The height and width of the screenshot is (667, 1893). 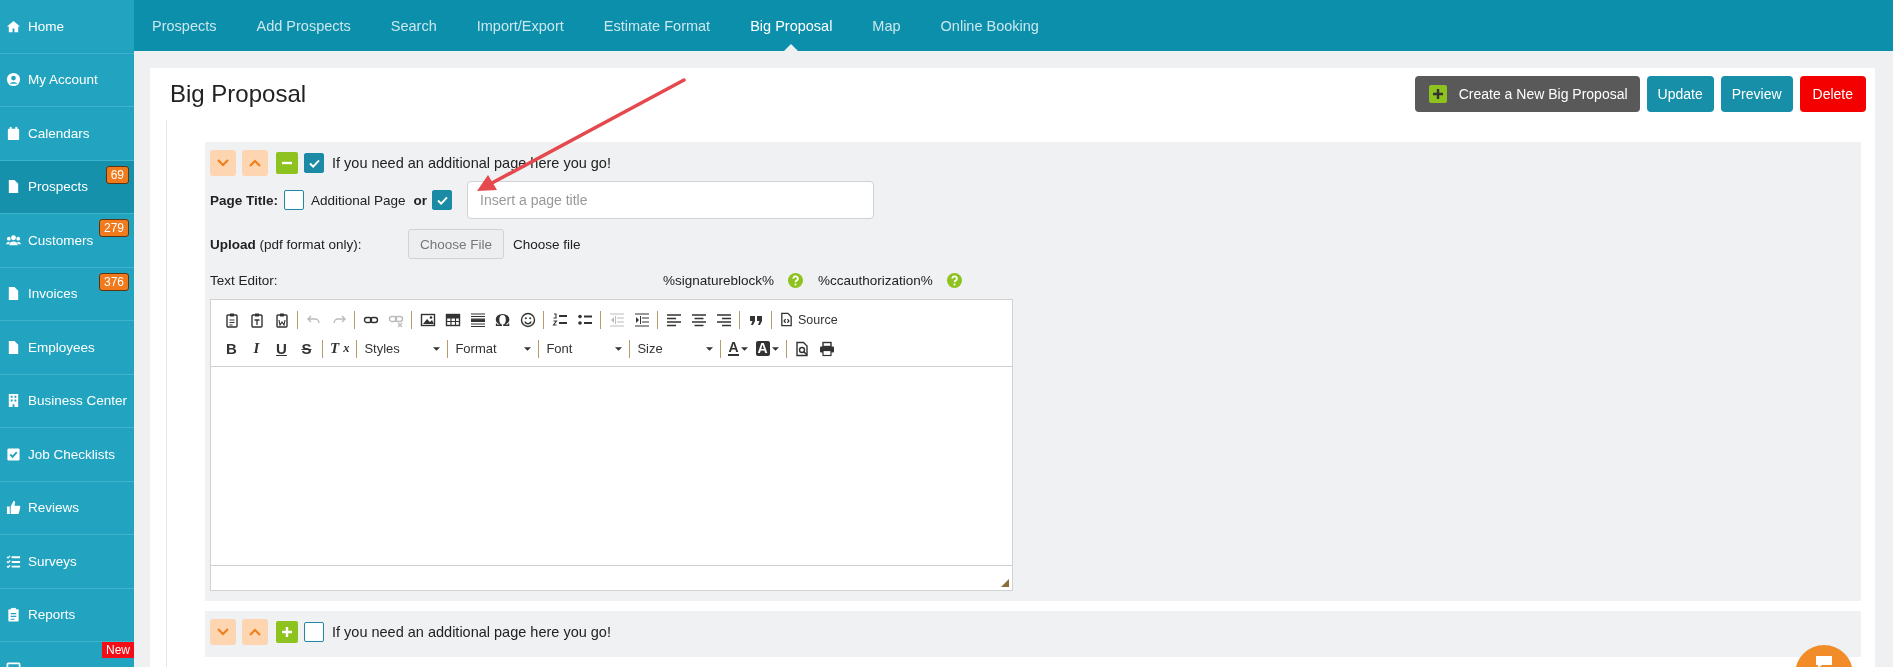 What do you see at coordinates (306, 348) in the screenshot?
I see `toolbar-button: S` at bounding box center [306, 348].